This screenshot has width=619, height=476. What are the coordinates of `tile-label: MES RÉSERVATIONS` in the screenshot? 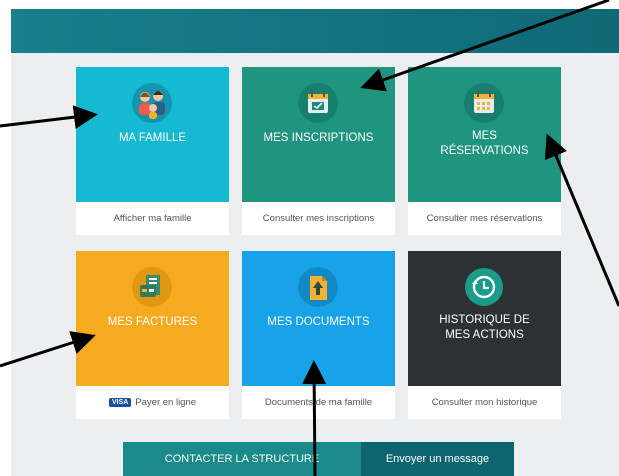 It's located at (484, 143).